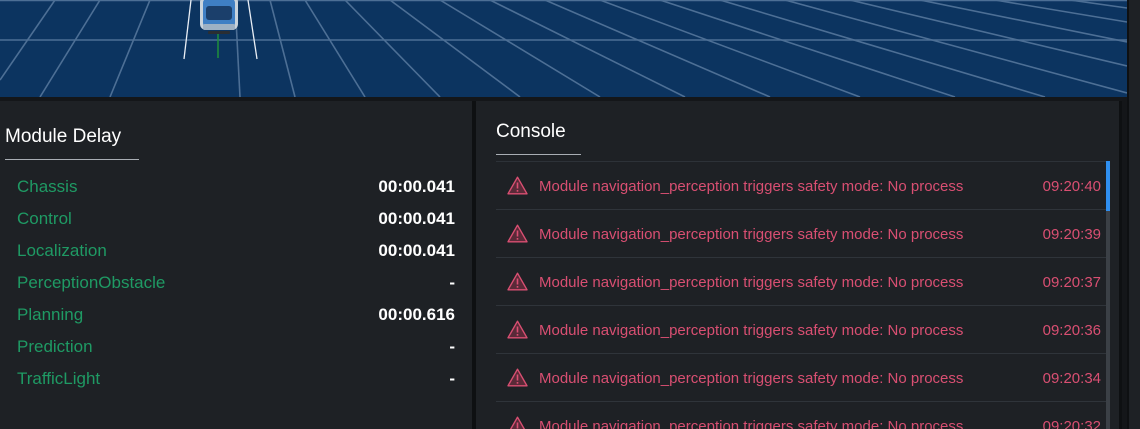  What do you see at coordinates (91, 282) in the screenshot?
I see `module-name: PerceptionObstacle` at bounding box center [91, 282].